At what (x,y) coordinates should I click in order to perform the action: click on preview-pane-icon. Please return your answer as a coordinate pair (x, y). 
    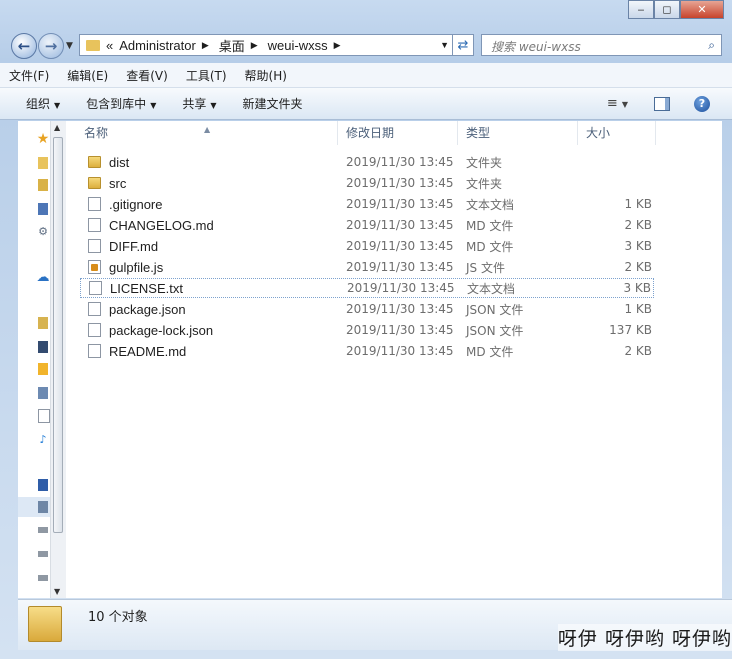
    Looking at the image, I should click on (662, 103).